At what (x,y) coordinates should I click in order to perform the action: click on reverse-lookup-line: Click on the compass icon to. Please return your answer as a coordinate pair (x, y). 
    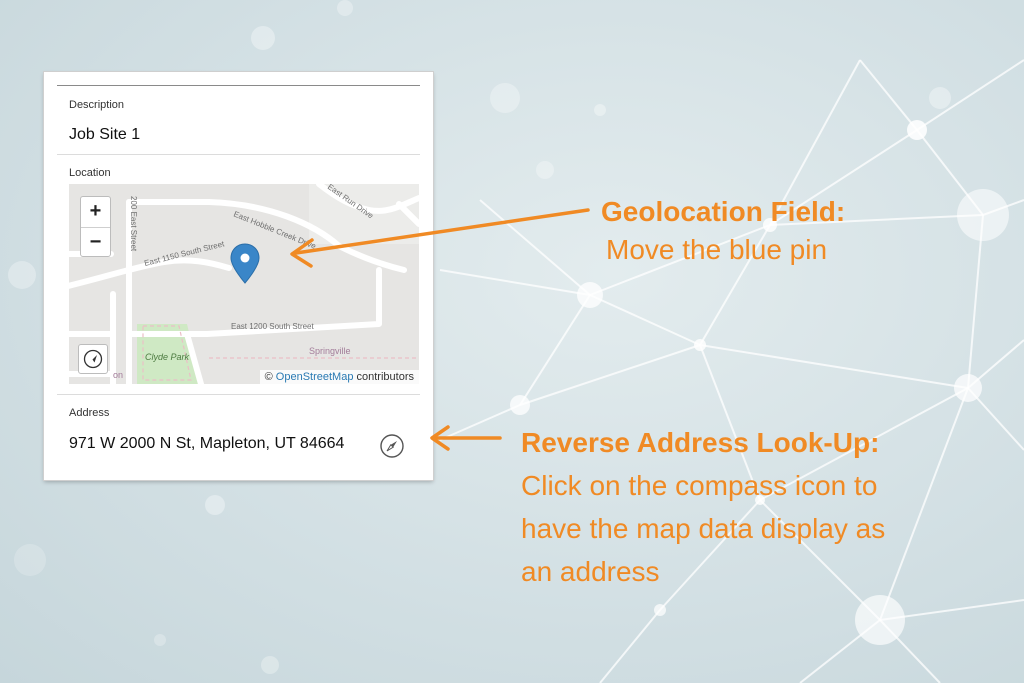
    Looking at the image, I should click on (699, 485).